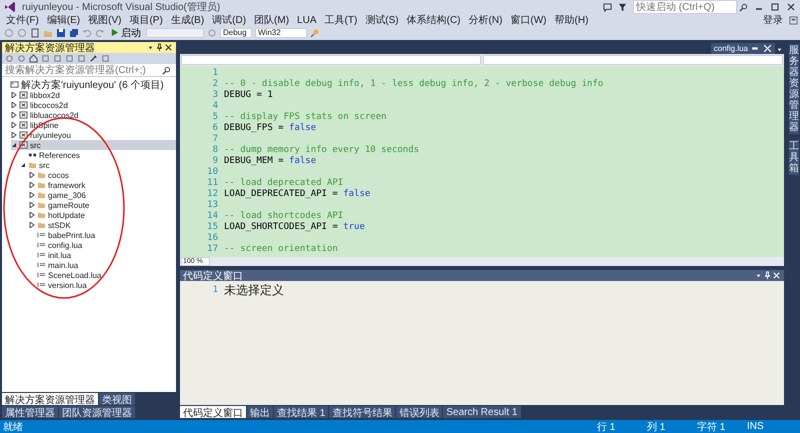  Describe the element at coordinates (93, 115) in the screenshot. I see `tree-item: libluacocos2d` at that location.